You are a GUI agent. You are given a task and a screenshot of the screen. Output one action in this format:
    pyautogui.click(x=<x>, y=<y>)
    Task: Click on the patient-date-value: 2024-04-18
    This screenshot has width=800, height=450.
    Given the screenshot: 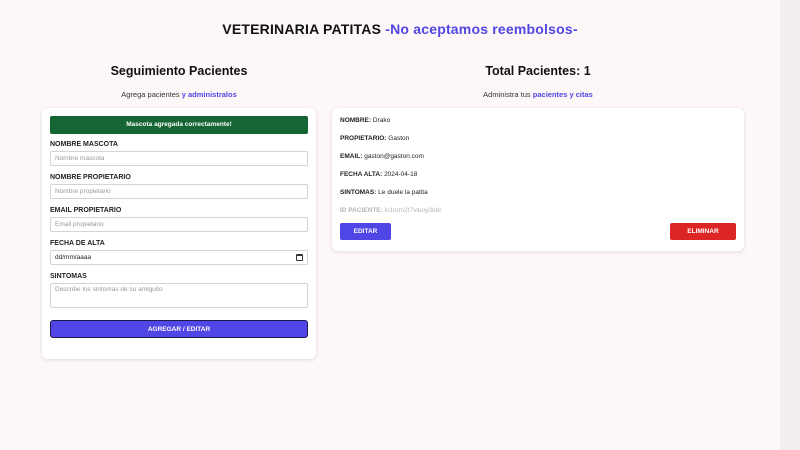 What is the action you would take?
    pyautogui.click(x=401, y=174)
    